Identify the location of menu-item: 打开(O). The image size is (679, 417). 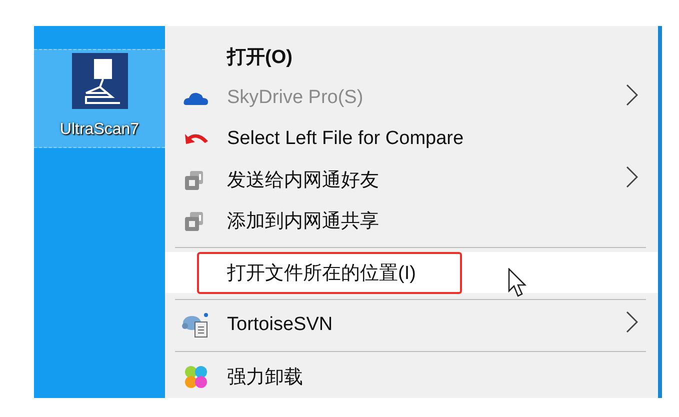
(411, 56).